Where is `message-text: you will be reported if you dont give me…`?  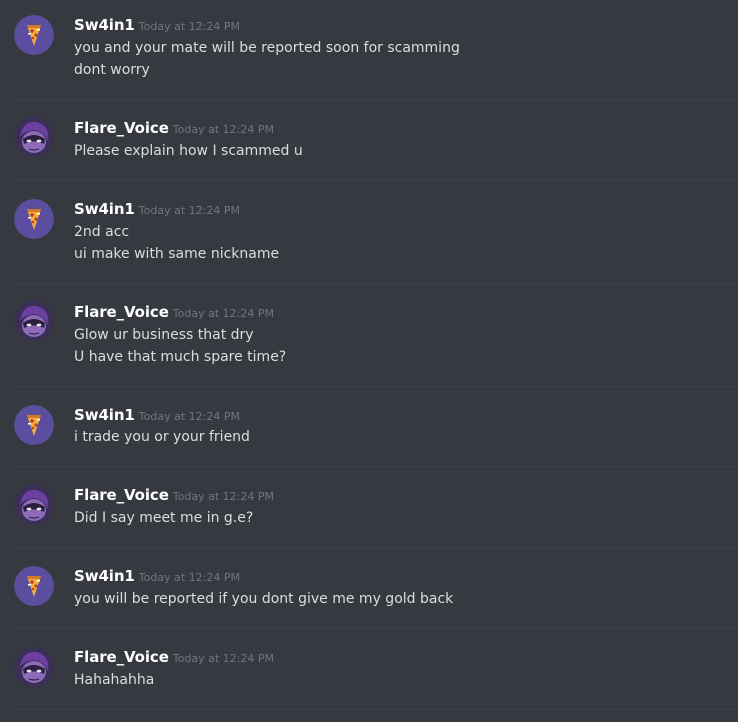 message-text: you will be reported if you dont give me… is located at coordinates (264, 599).